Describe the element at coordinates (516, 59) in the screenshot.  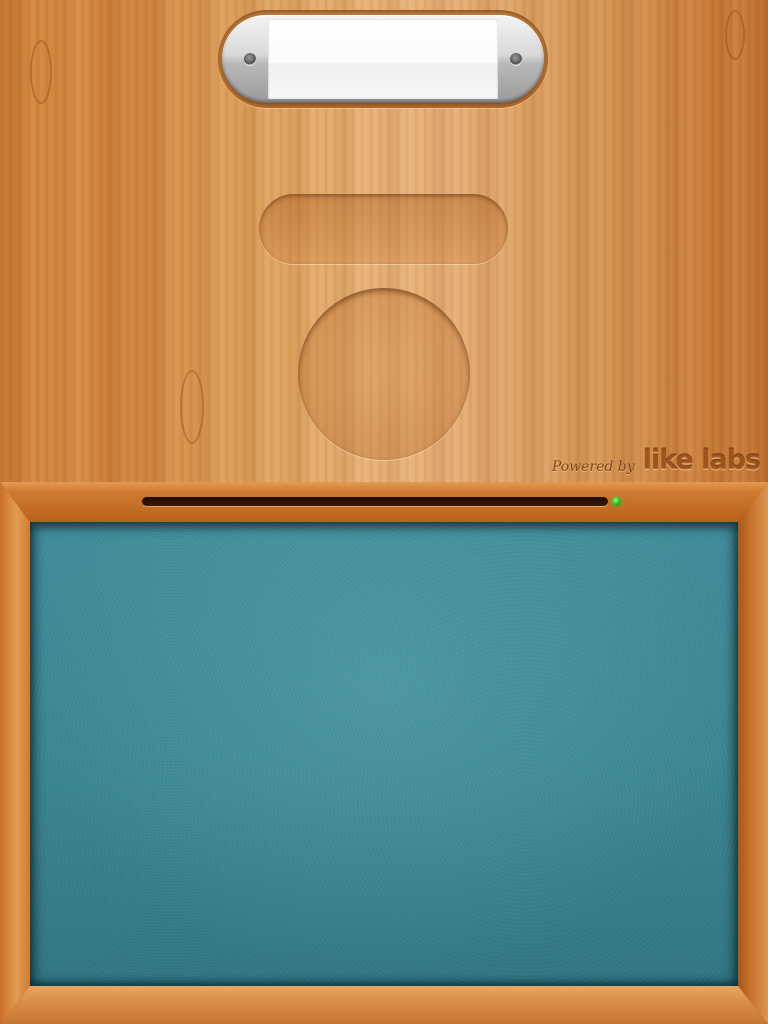
I see `rivet-right-icon` at that location.